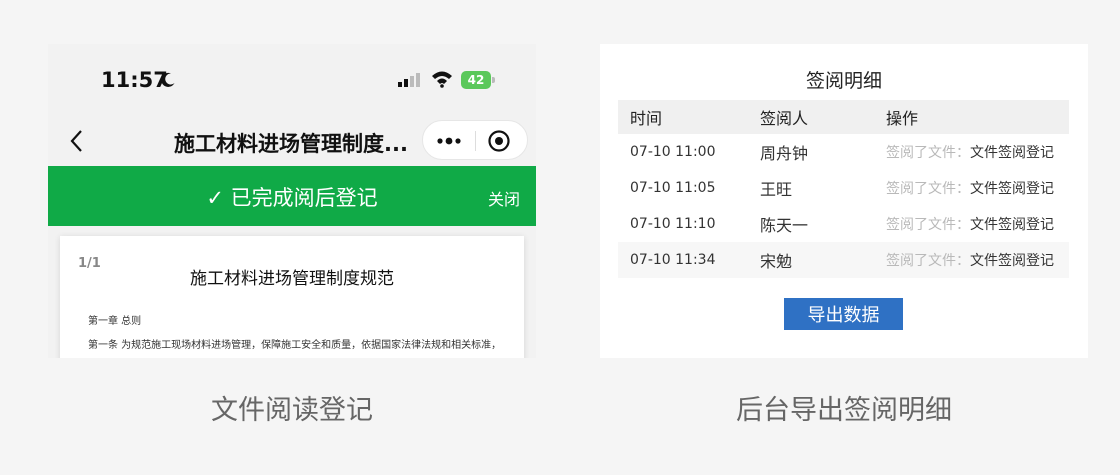  Describe the element at coordinates (134, 80) in the screenshot. I see `status-time: 11:57` at that location.